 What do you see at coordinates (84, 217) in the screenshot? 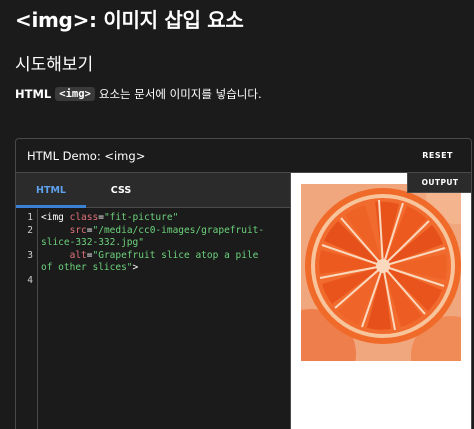
I see `code-attr: class` at bounding box center [84, 217].